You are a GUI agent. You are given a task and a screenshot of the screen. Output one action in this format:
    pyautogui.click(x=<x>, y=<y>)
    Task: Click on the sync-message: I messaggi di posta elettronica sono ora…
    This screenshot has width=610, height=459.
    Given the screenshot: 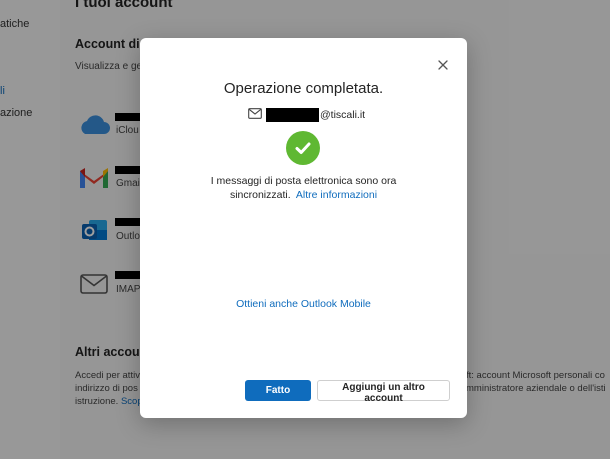 What is the action you would take?
    pyautogui.click(x=303, y=188)
    